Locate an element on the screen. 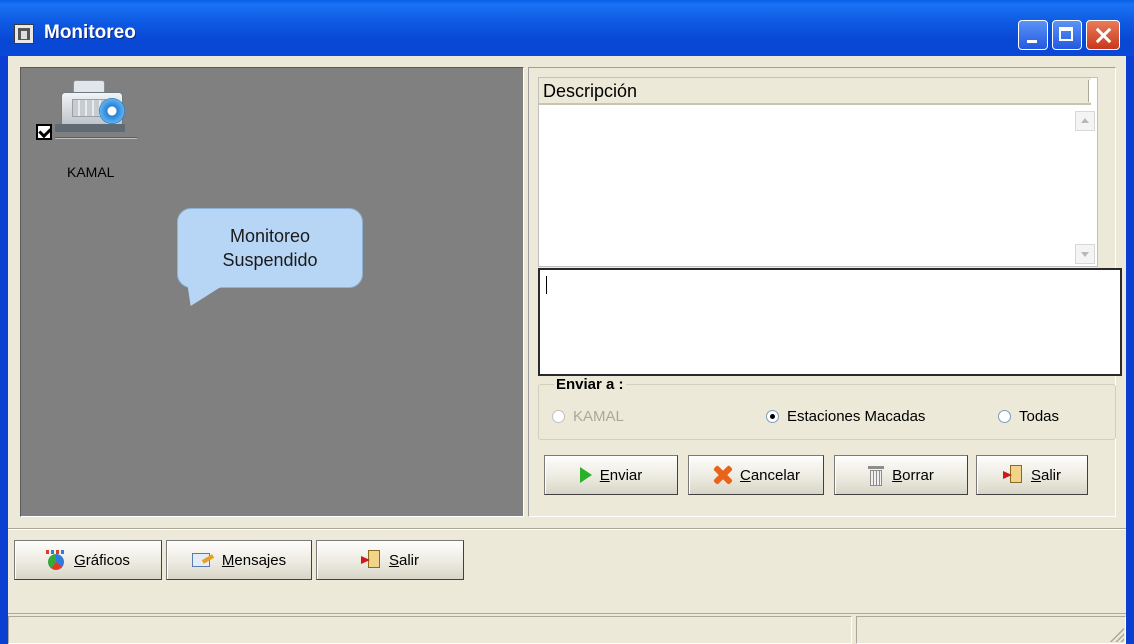  messages-list: Descripción is located at coordinates (818, 172).